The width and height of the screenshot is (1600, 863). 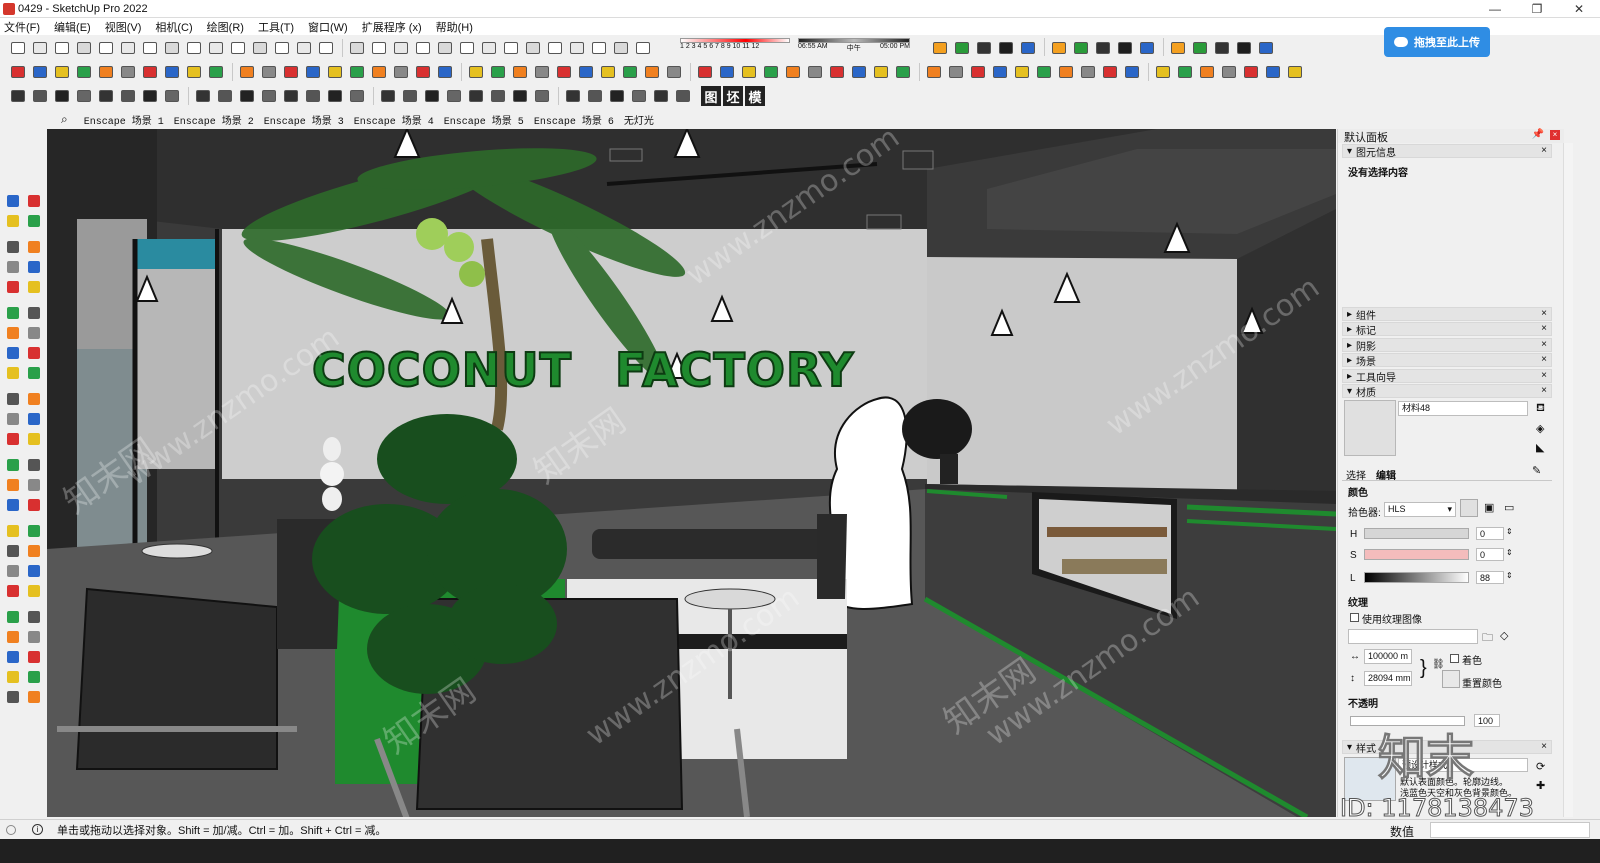 I want to click on info-icon: i, so click(x=37, y=829).